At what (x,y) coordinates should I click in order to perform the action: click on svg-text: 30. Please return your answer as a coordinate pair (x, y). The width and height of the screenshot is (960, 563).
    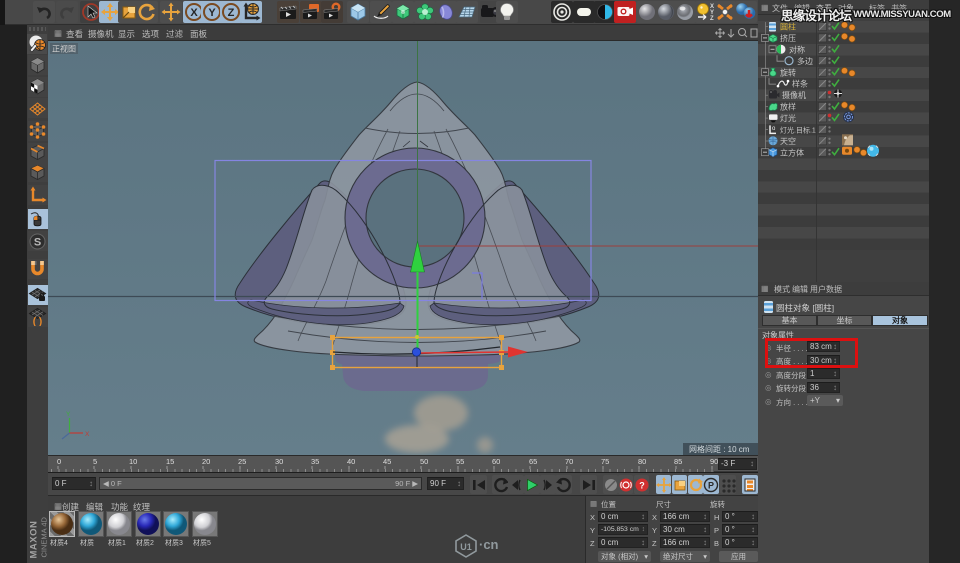
    Looking at the image, I should click on (279, 461).